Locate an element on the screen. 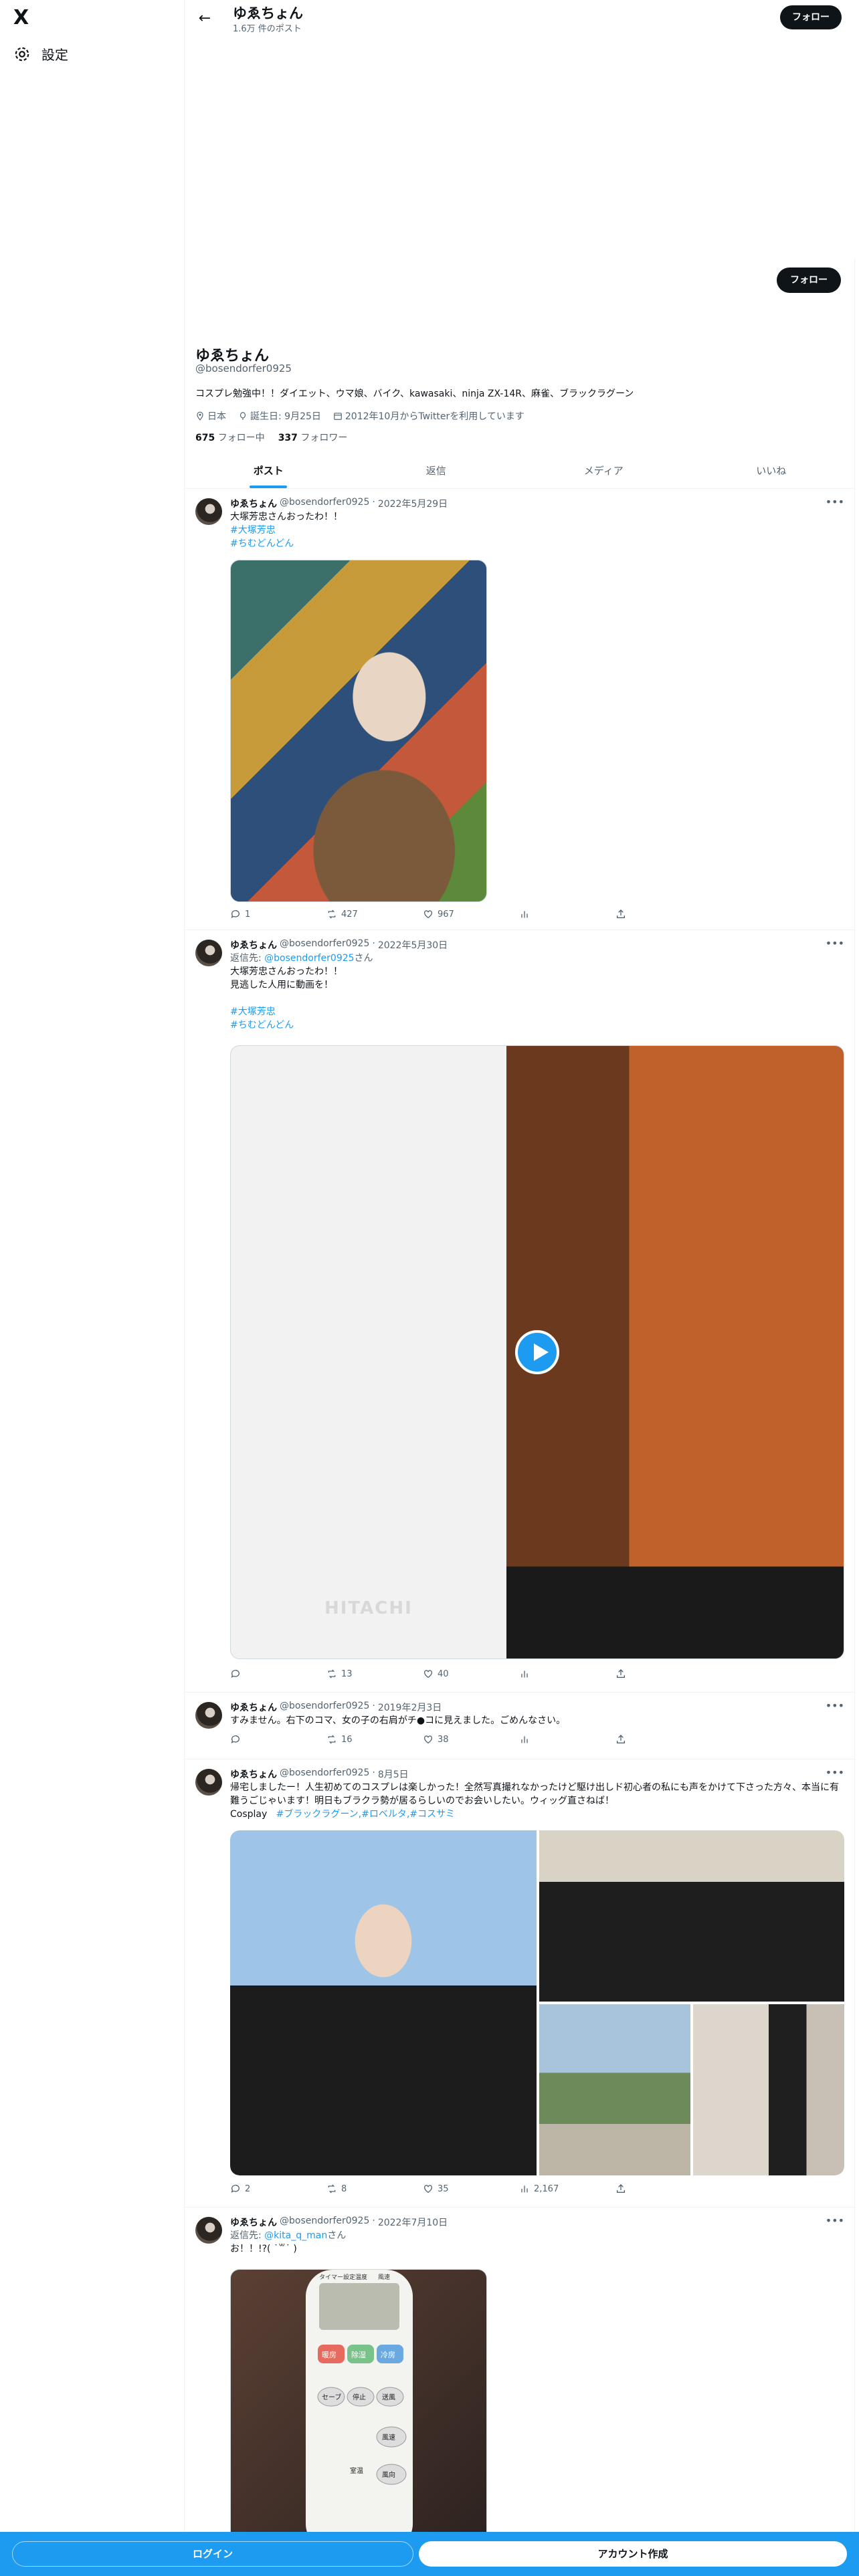 The width and height of the screenshot is (859, 2576). repost-button: 13 is located at coordinates (374, 1674).